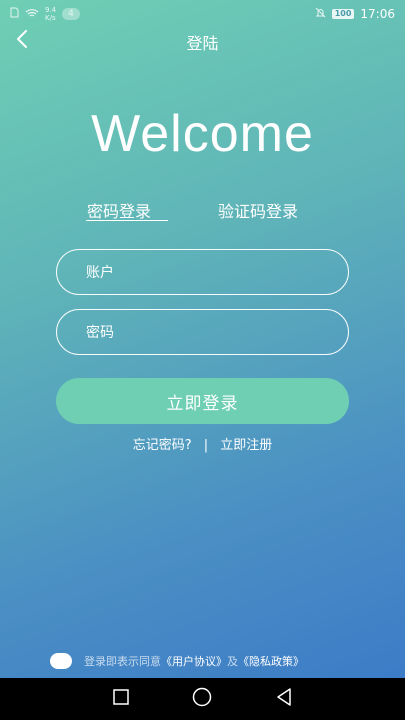 The height and width of the screenshot is (720, 405). What do you see at coordinates (271, 661) in the screenshot?
I see `privacy-policy-link: 《隐私政策》` at bounding box center [271, 661].